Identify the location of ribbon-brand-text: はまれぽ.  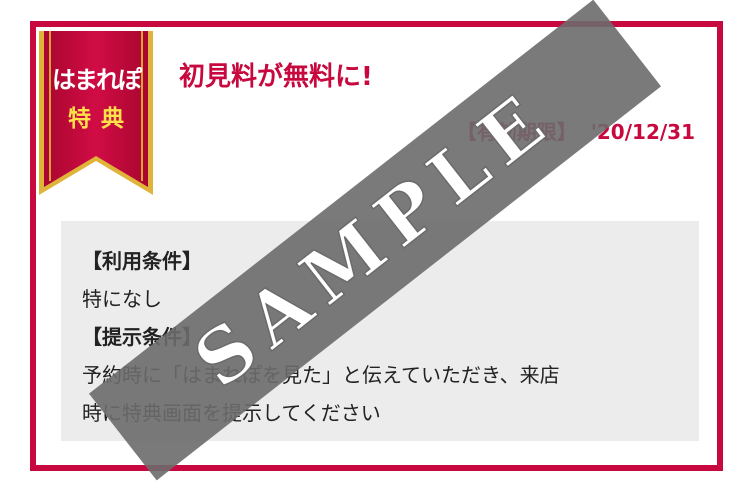
(97, 80).